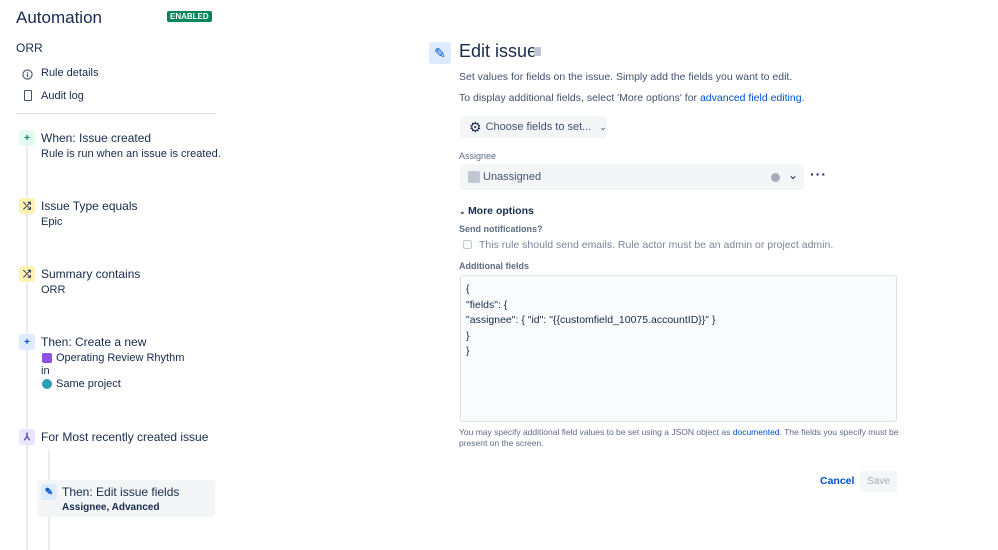  Describe the element at coordinates (91, 274) in the screenshot. I see `step-title: Summary contains` at that location.